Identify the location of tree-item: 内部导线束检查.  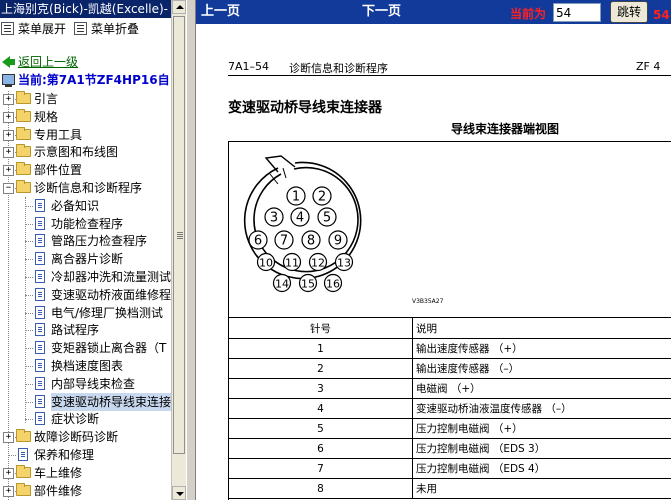
(85, 384).